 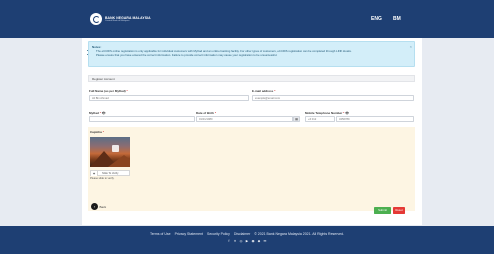 I want to click on register-account-heading: Register Account, so click(x=251, y=78).